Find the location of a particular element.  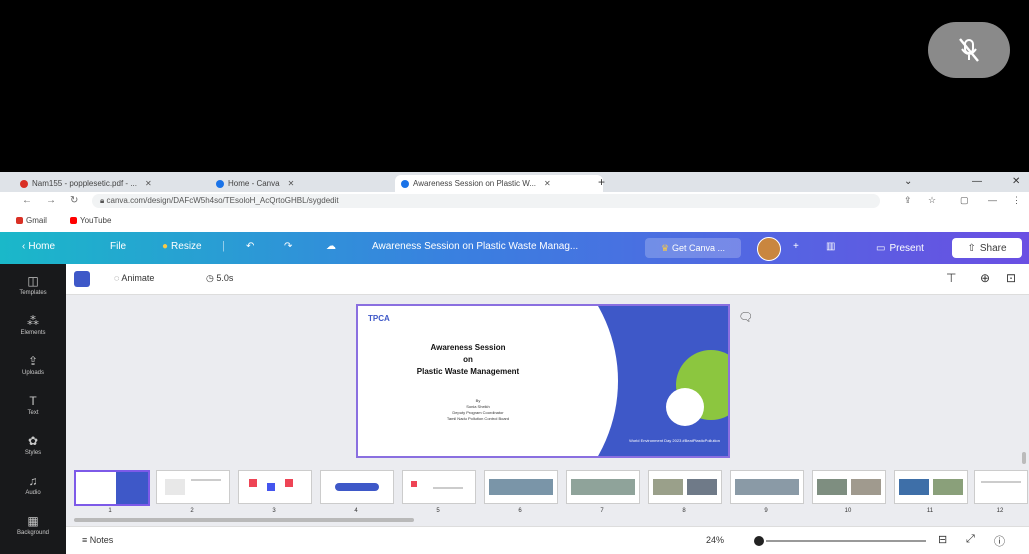

chevron-left-icon: ‹ is located at coordinates (24, 246).